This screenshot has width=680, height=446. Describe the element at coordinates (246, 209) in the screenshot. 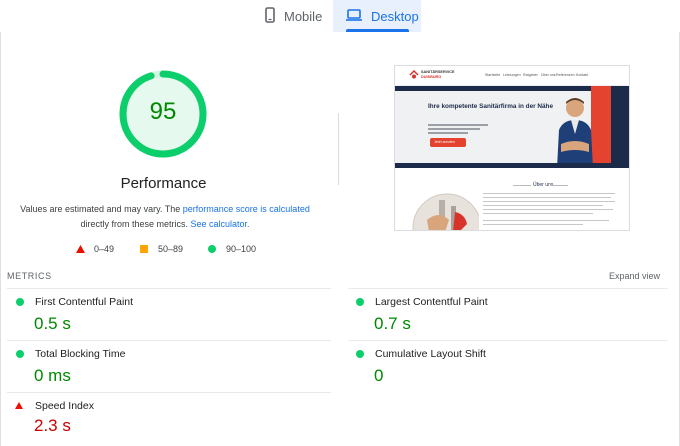

I see `score-calculation-link: performance score is calculated` at that location.